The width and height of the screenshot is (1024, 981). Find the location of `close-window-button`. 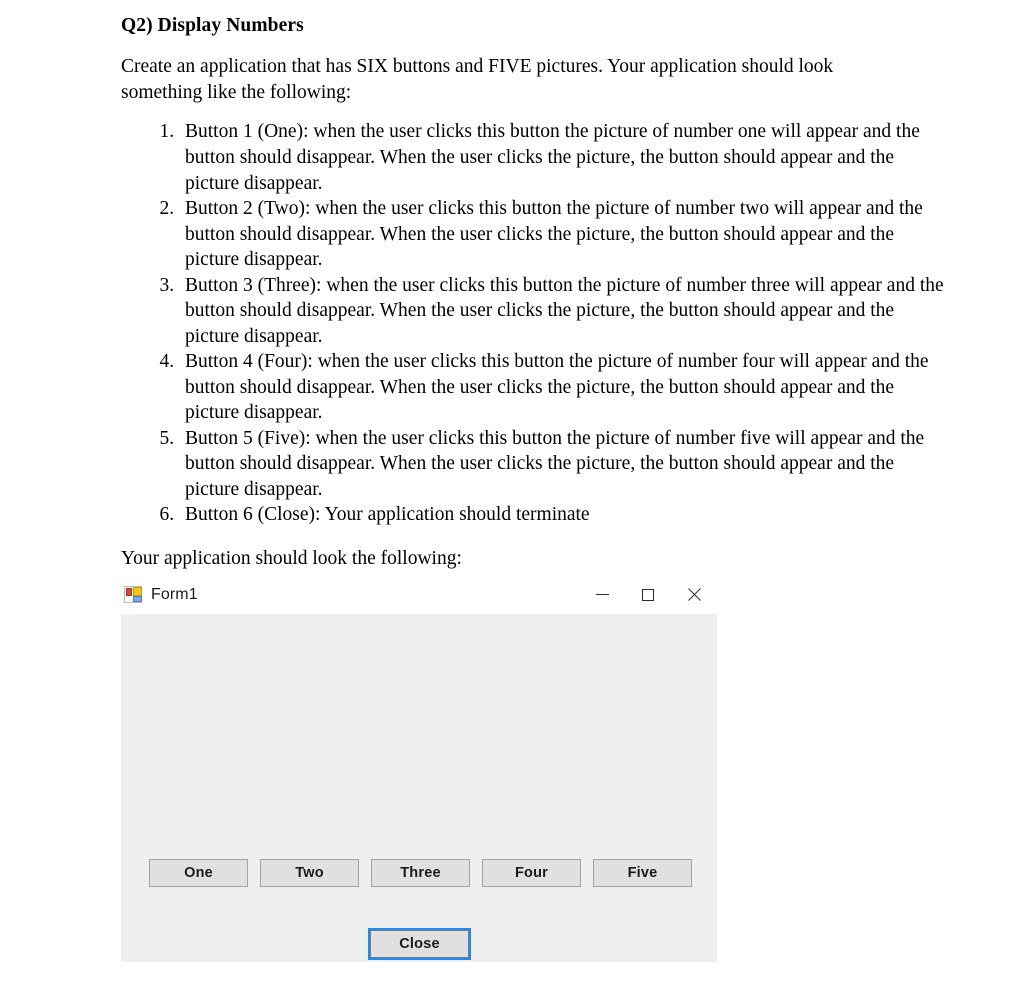

close-window-button is located at coordinates (694, 594).